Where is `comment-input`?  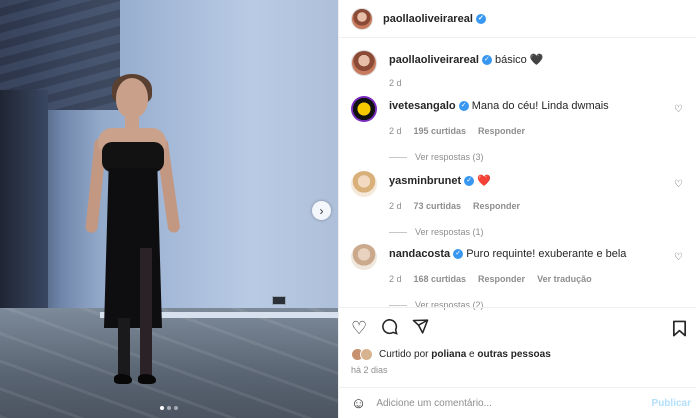
comment-input is located at coordinates (491, 403).